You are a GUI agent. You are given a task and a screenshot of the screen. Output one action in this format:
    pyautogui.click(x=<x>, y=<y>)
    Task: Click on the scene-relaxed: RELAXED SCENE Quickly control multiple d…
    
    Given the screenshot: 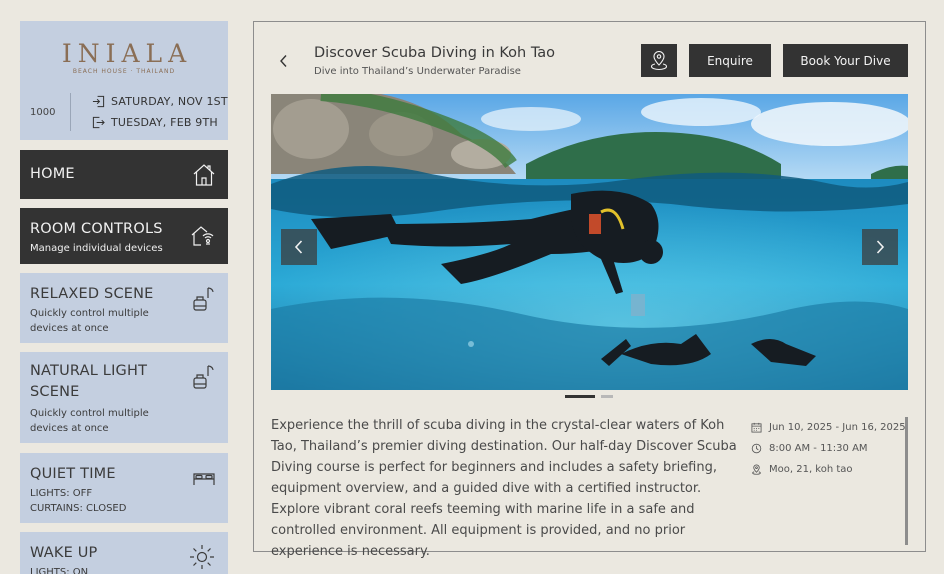 What is the action you would take?
    pyautogui.click(x=124, y=308)
    